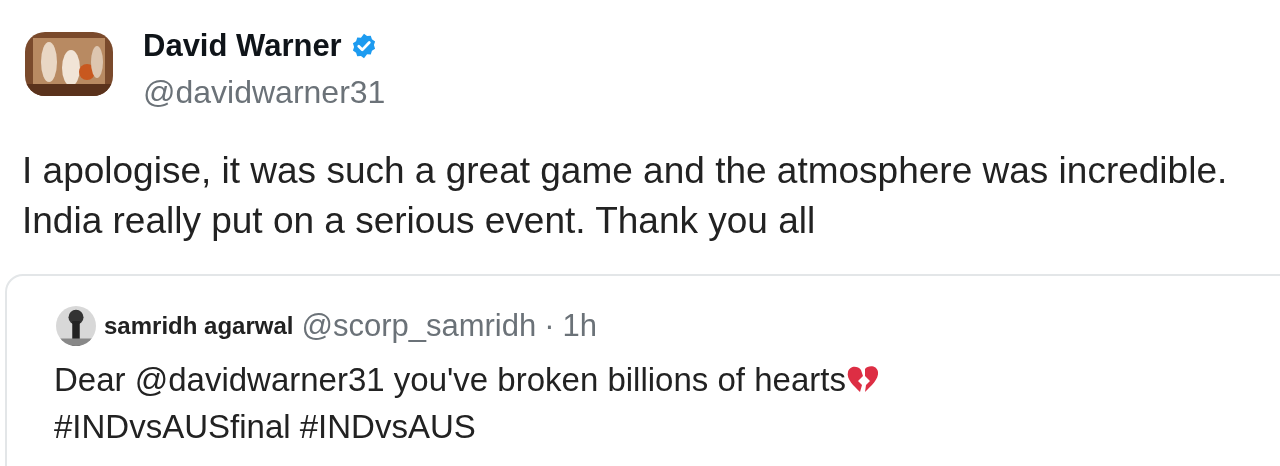  Describe the element at coordinates (265, 427) in the screenshot. I see `quoted-tweet-text: #INDvsAUSfinal #INDvsAUS` at that location.